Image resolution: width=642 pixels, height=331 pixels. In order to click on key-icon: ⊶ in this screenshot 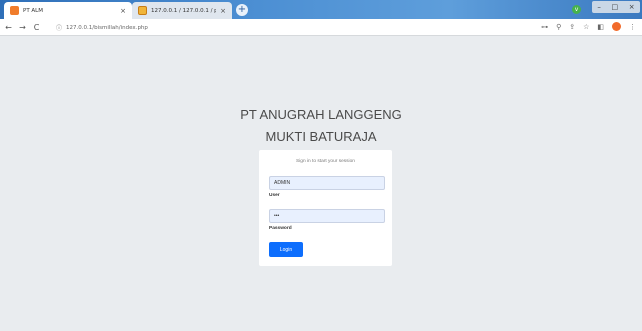, I will do `click(544, 27)`.